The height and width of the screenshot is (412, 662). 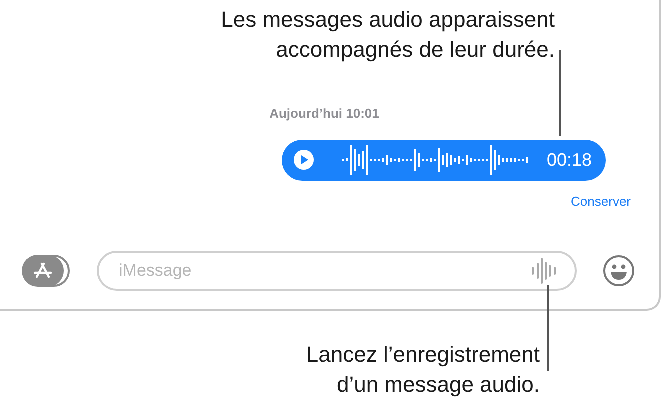 I want to click on message-field: iMessage, so click(x=337, y=271).